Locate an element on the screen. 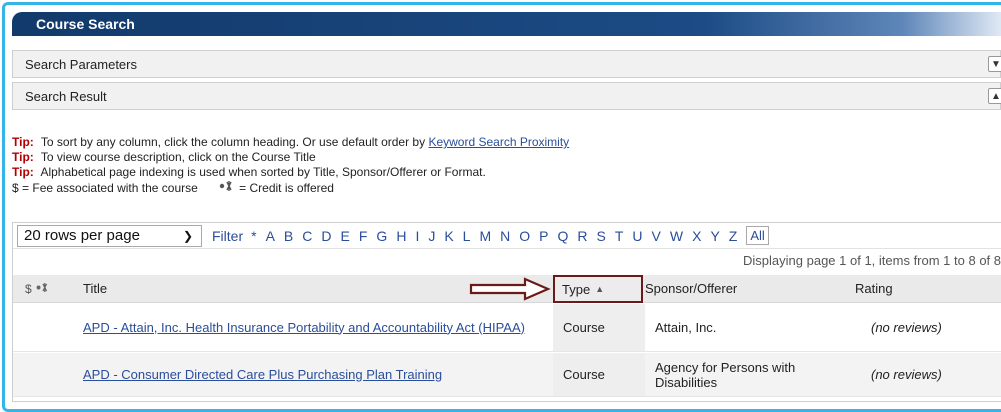 The height and width of the screenshot is (412, 1001). panel-title-bar: Course Search is located at coordinates (506, 24).